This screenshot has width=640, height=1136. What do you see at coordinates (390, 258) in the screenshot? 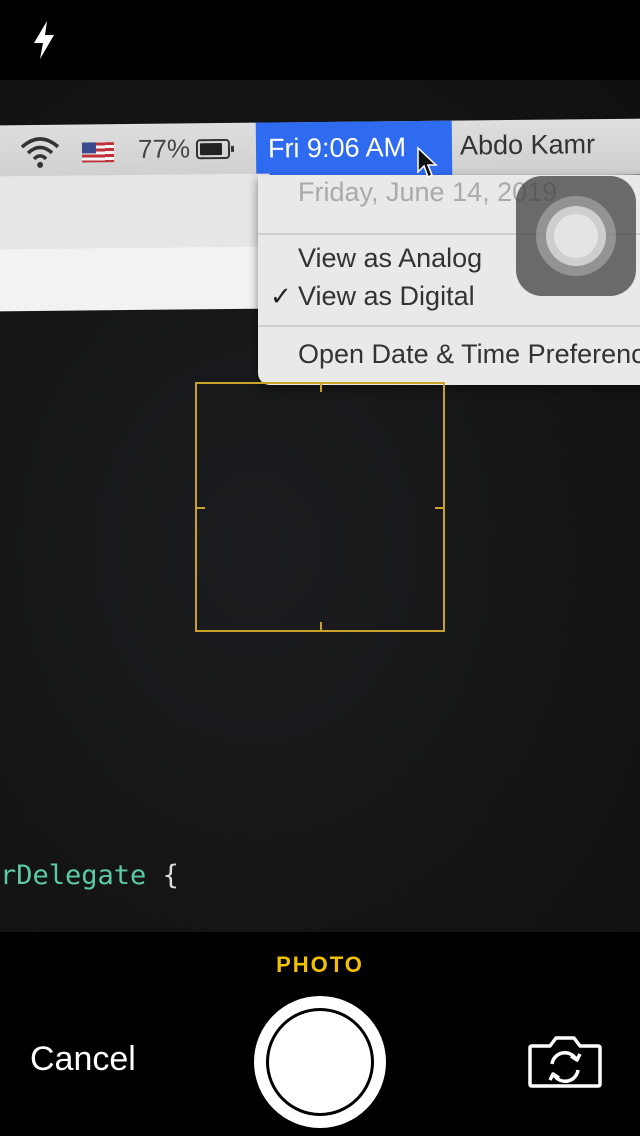
I see `dropdown-item-analog: View as Analog` at bounding box center [390, 258].